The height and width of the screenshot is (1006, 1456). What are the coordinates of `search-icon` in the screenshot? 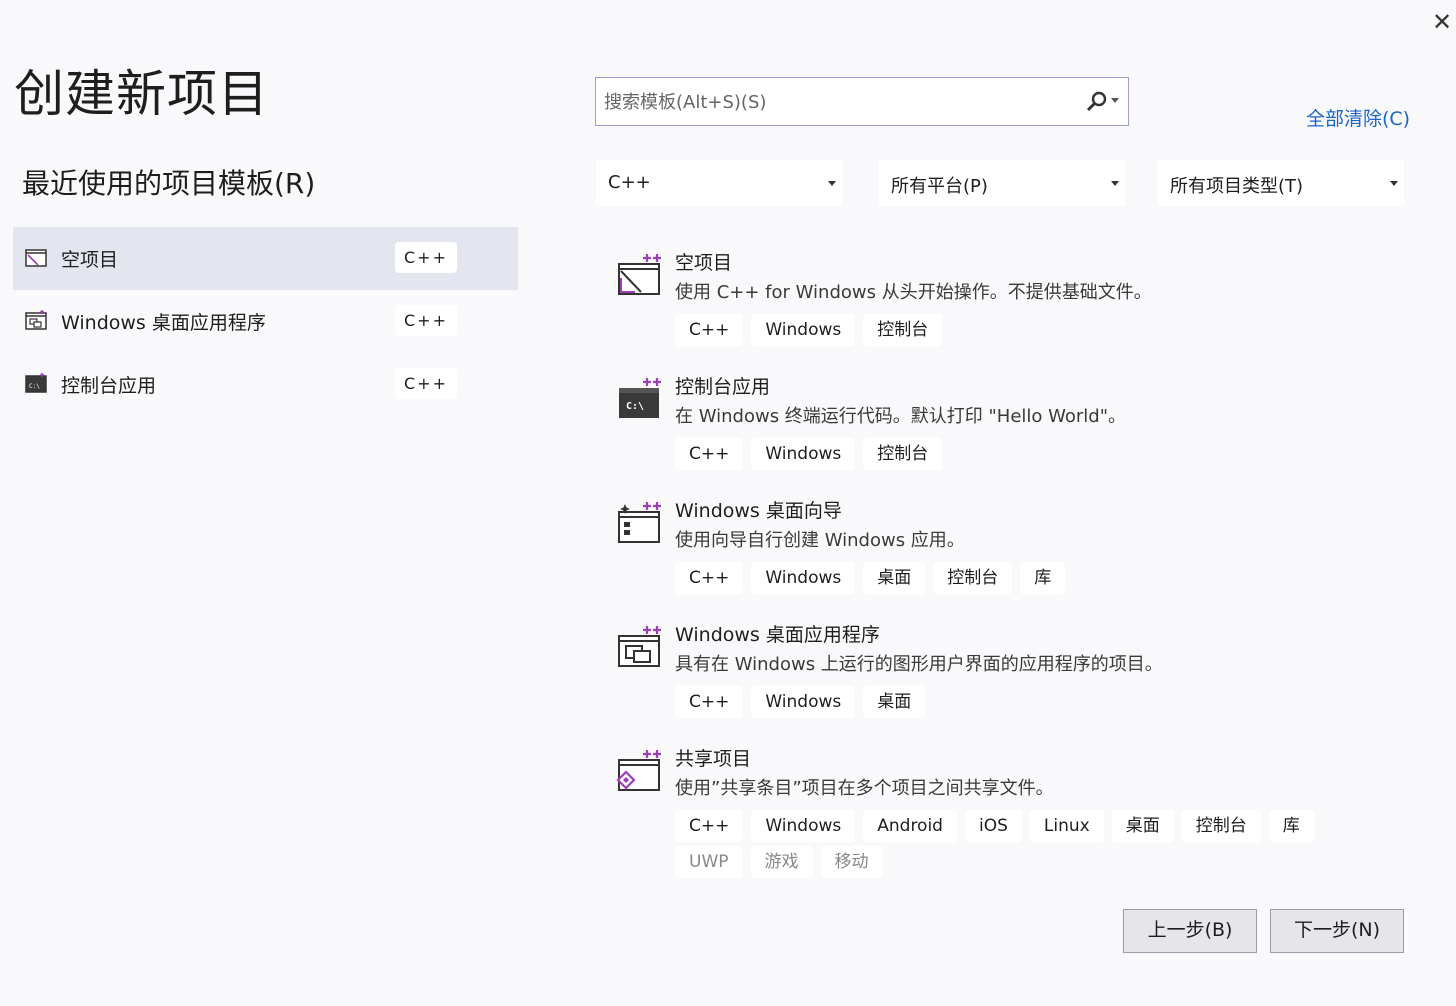 It's located at (1097, 102).